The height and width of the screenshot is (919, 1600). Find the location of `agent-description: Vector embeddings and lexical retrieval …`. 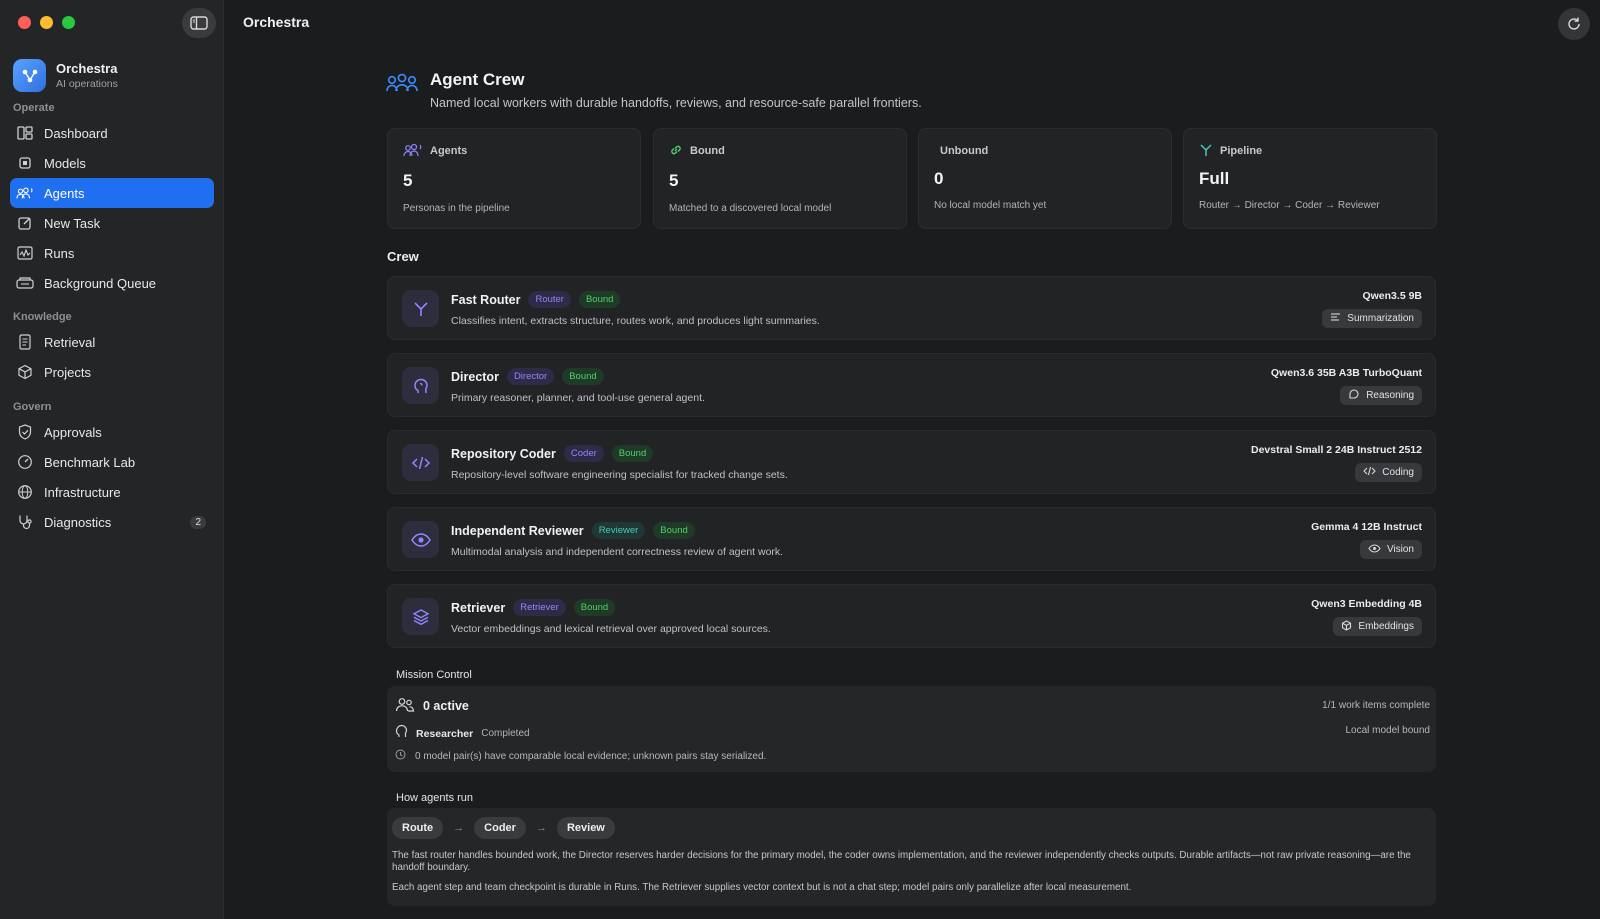

agent-description: Vector embeddings and lexical retrieval … is located at coordinates (611, 629).